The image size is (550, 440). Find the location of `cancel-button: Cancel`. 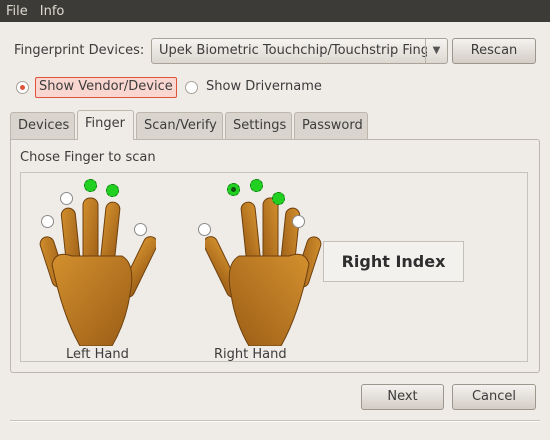

cancel-button: Cancel is located at coordinates (494, 397).